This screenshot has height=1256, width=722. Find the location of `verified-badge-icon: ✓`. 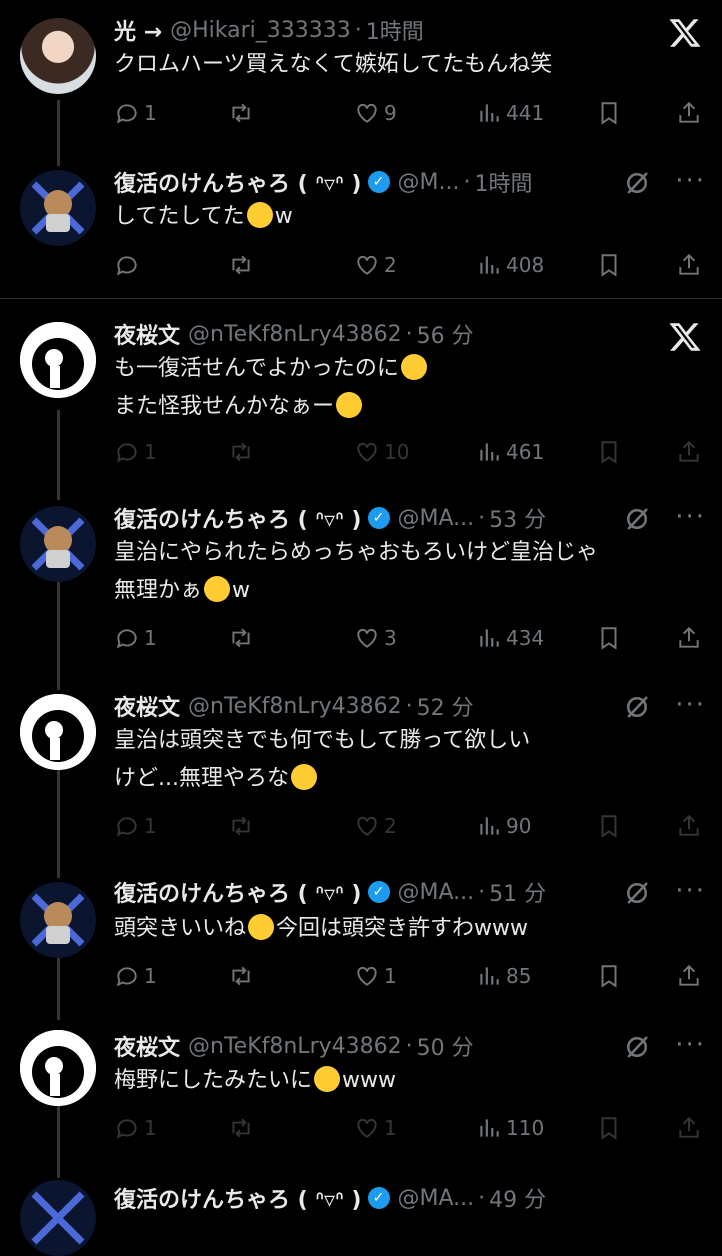

verified-badge-icon: ✓ is located at coordinates (378, 182).